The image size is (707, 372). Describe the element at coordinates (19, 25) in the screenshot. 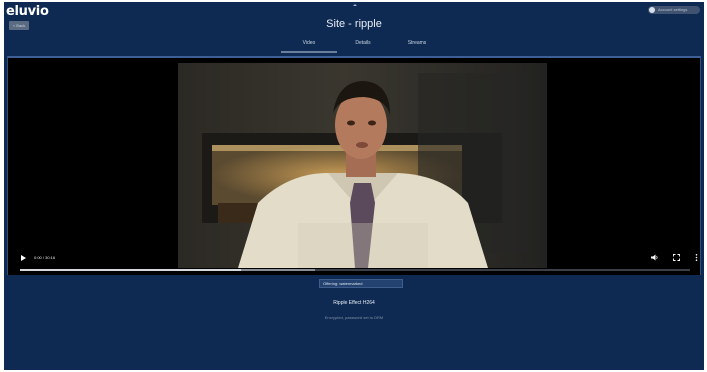

I see `back-button: < Back` at that location.